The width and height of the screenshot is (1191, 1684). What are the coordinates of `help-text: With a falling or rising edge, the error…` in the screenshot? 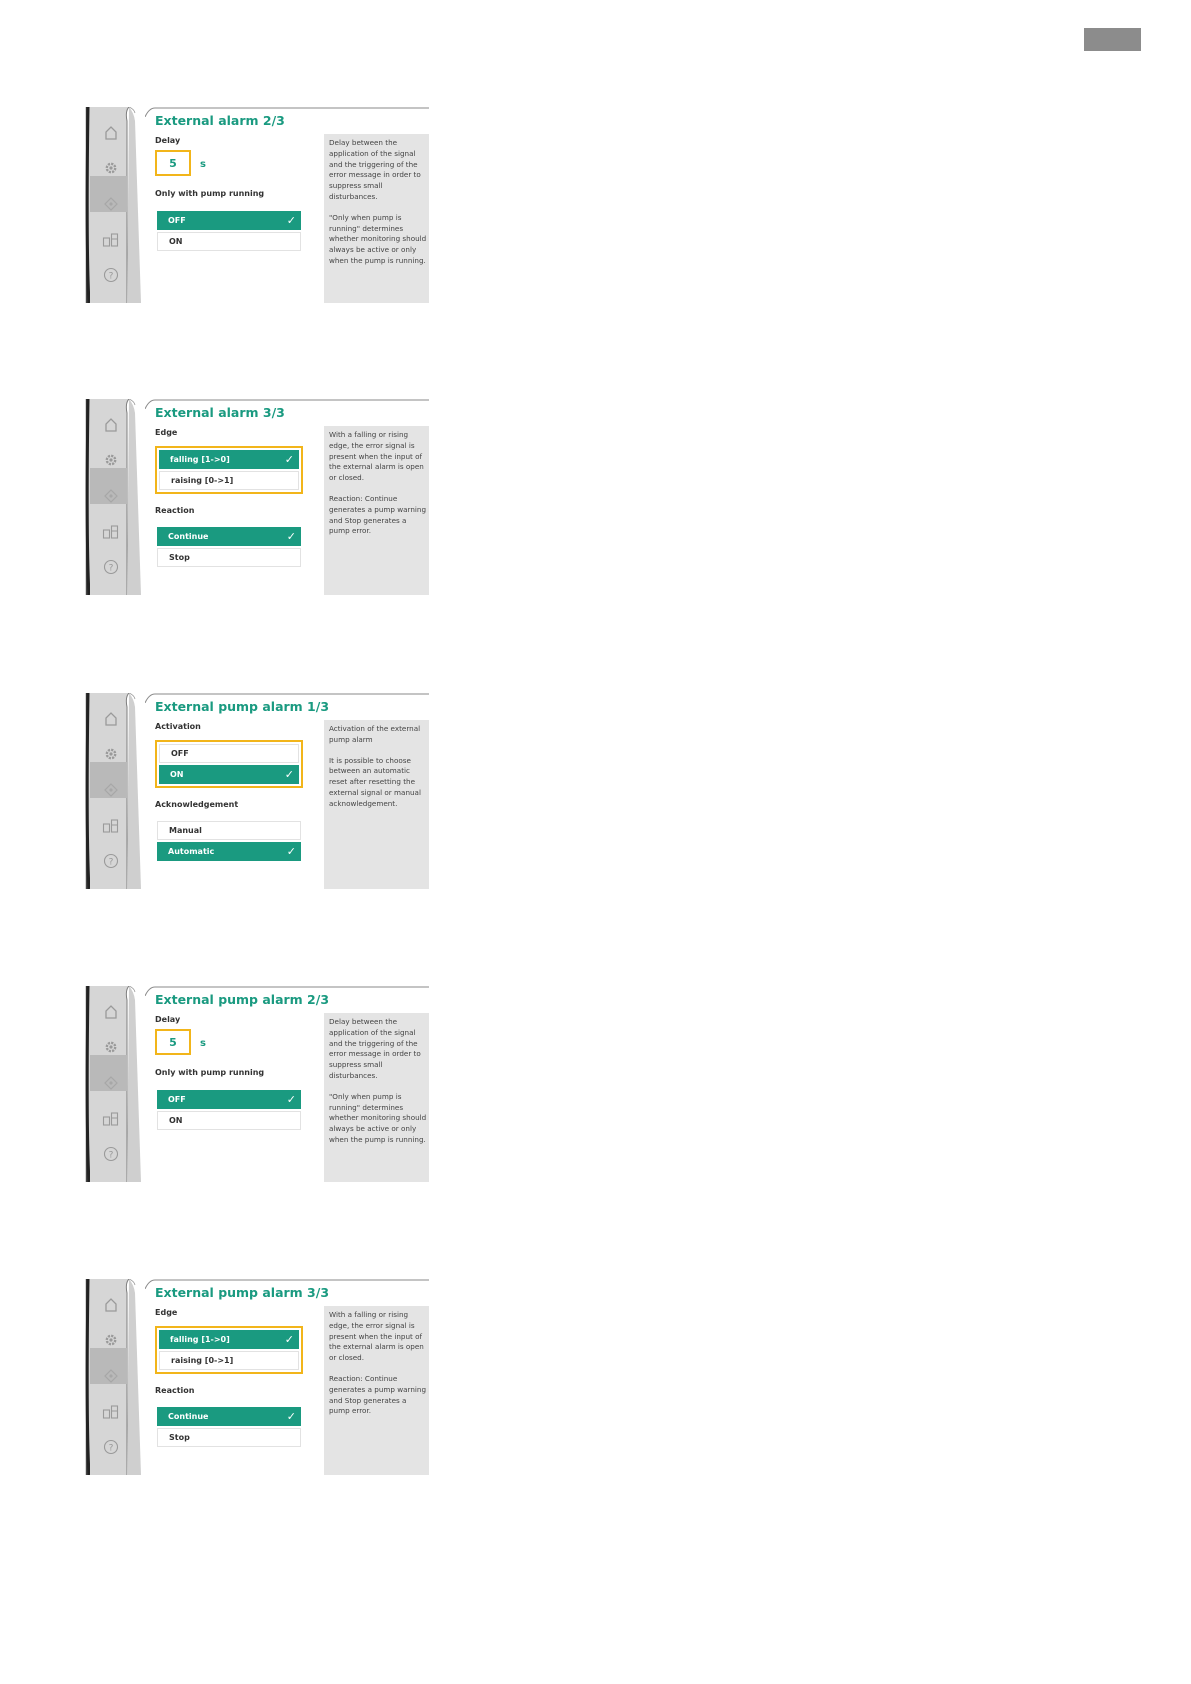 It's located at (376, 456).